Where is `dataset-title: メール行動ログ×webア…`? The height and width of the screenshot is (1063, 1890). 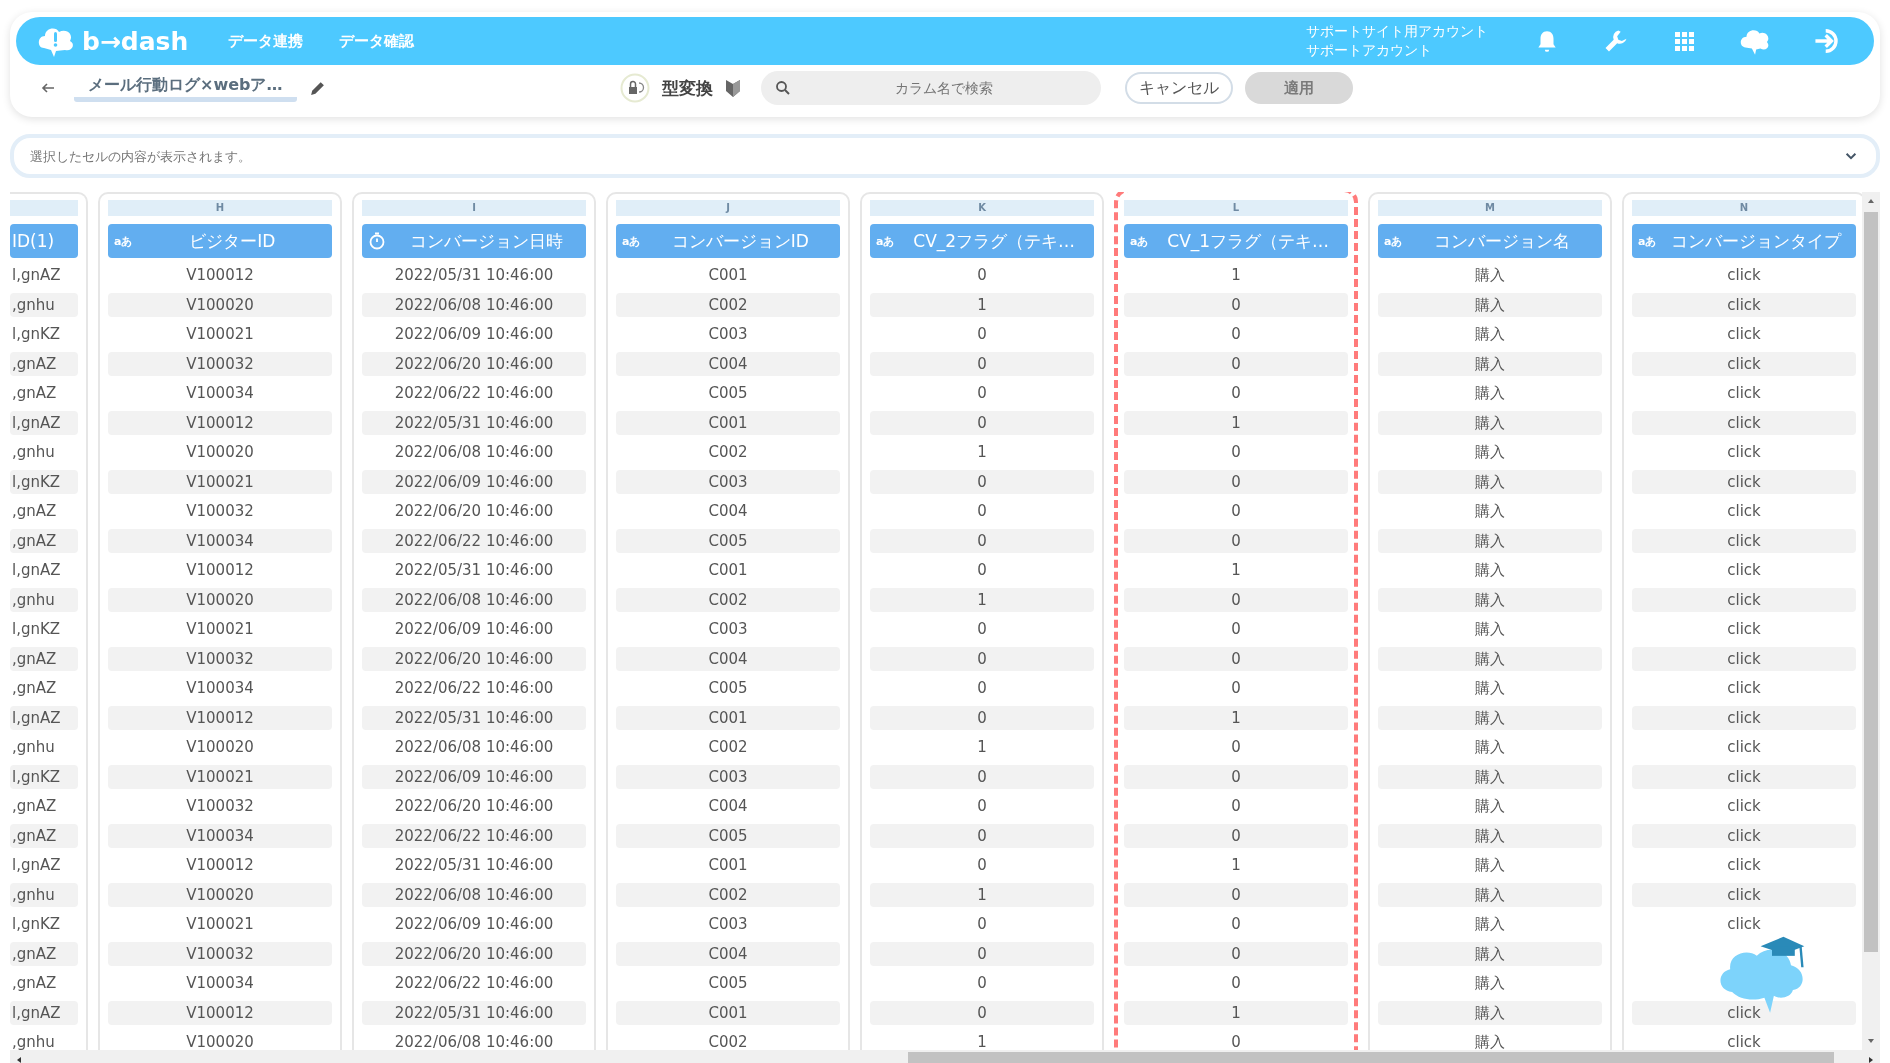 dataset-title: メール行動ログ×webア… is located at coordinates (185, 88).